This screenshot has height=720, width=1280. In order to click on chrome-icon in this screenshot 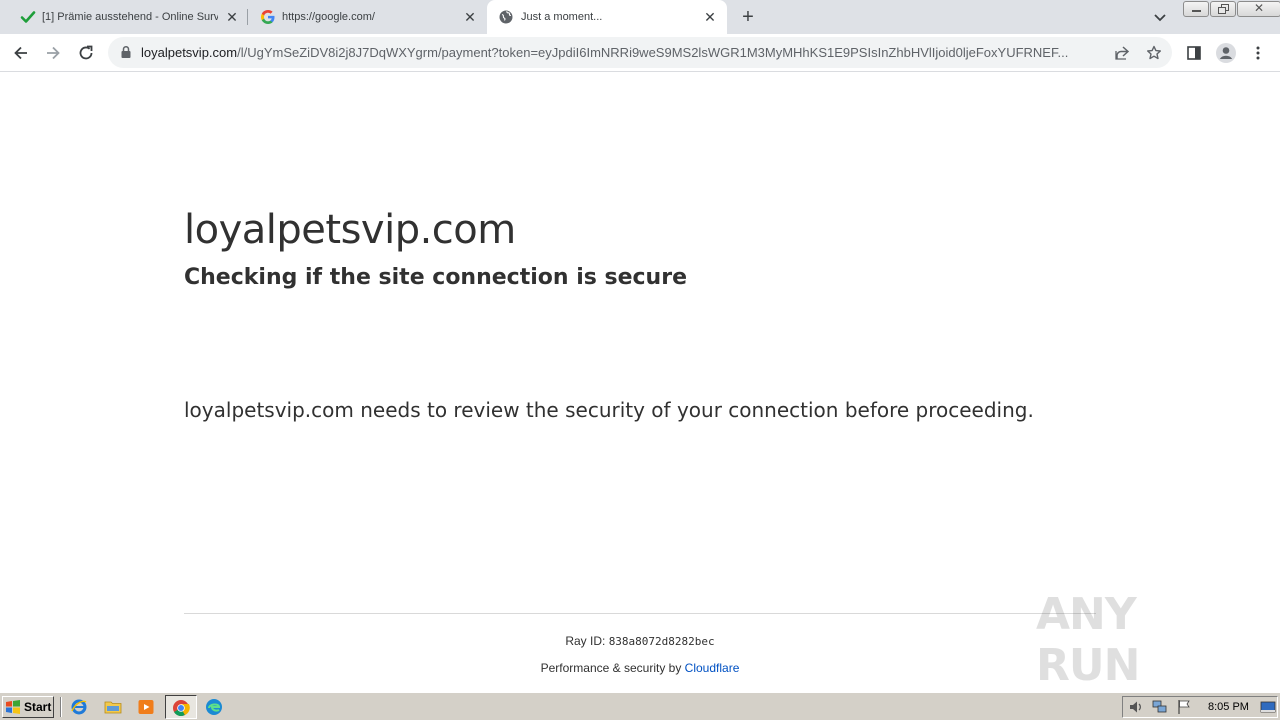, I will do `click(181, 708)`.